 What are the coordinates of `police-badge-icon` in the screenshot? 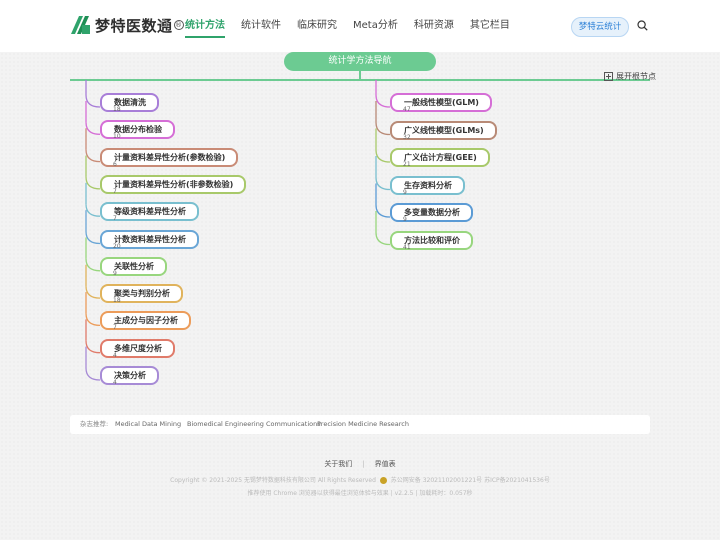 It's located at (383, 480).